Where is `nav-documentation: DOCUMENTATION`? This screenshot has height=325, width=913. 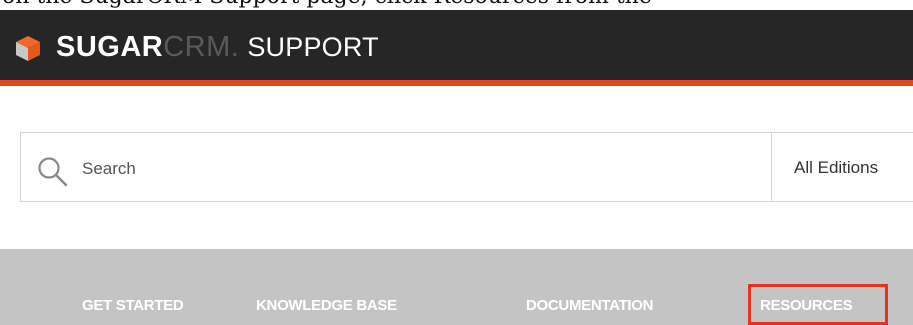 nav-documentation: DOCUMENTATION is located at coordinates (590, 306).